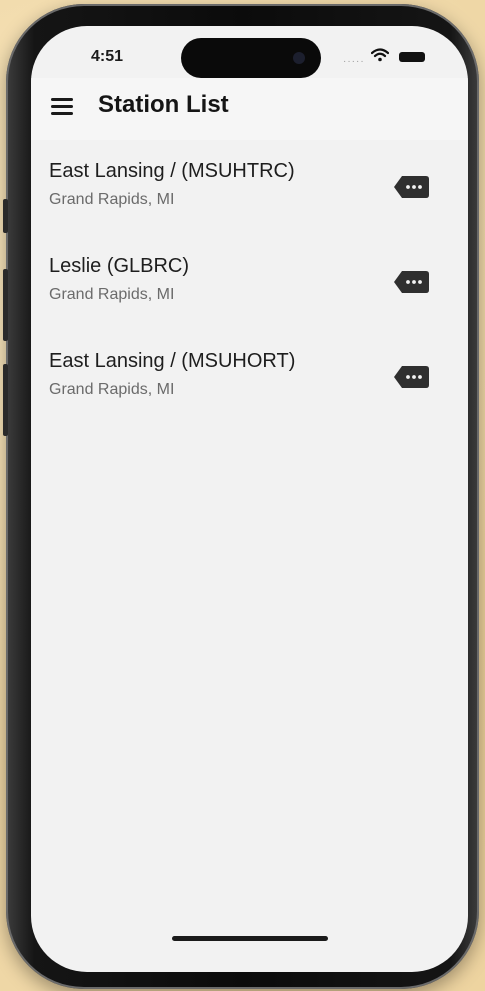 This screenshot has width=485, height=991. Describe the element at coordinates (62, 106) in the screenshot. I see `menu-icon` at that location.